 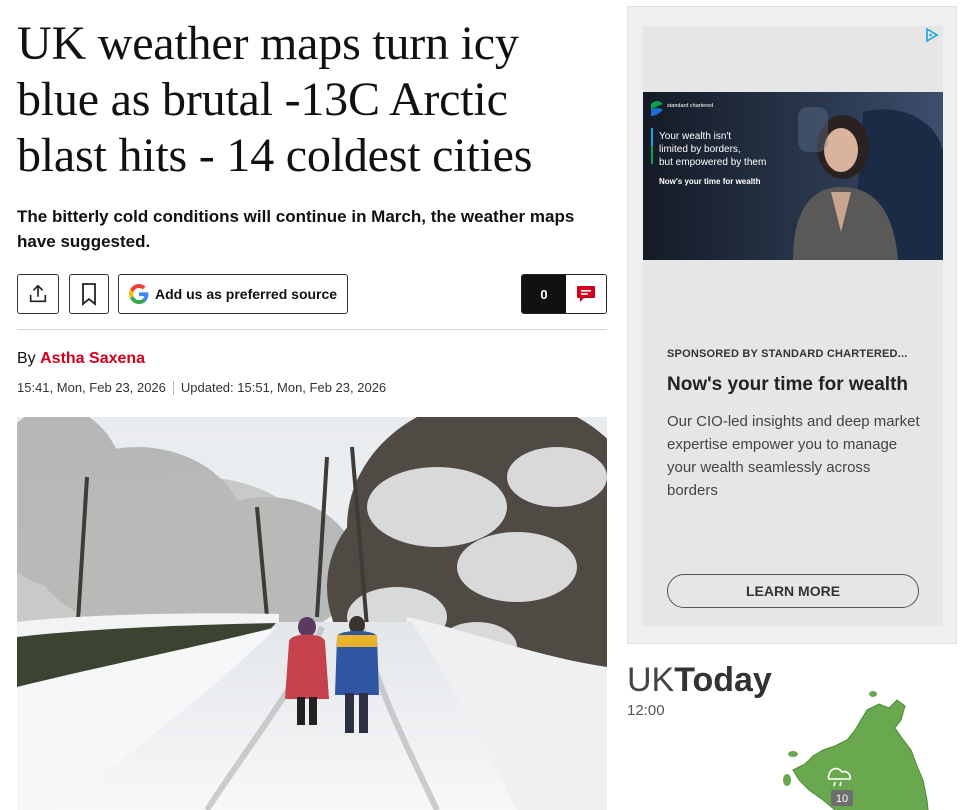 I want to click on learn-more-button: LEARN MORE, so click(x=793, y=591).